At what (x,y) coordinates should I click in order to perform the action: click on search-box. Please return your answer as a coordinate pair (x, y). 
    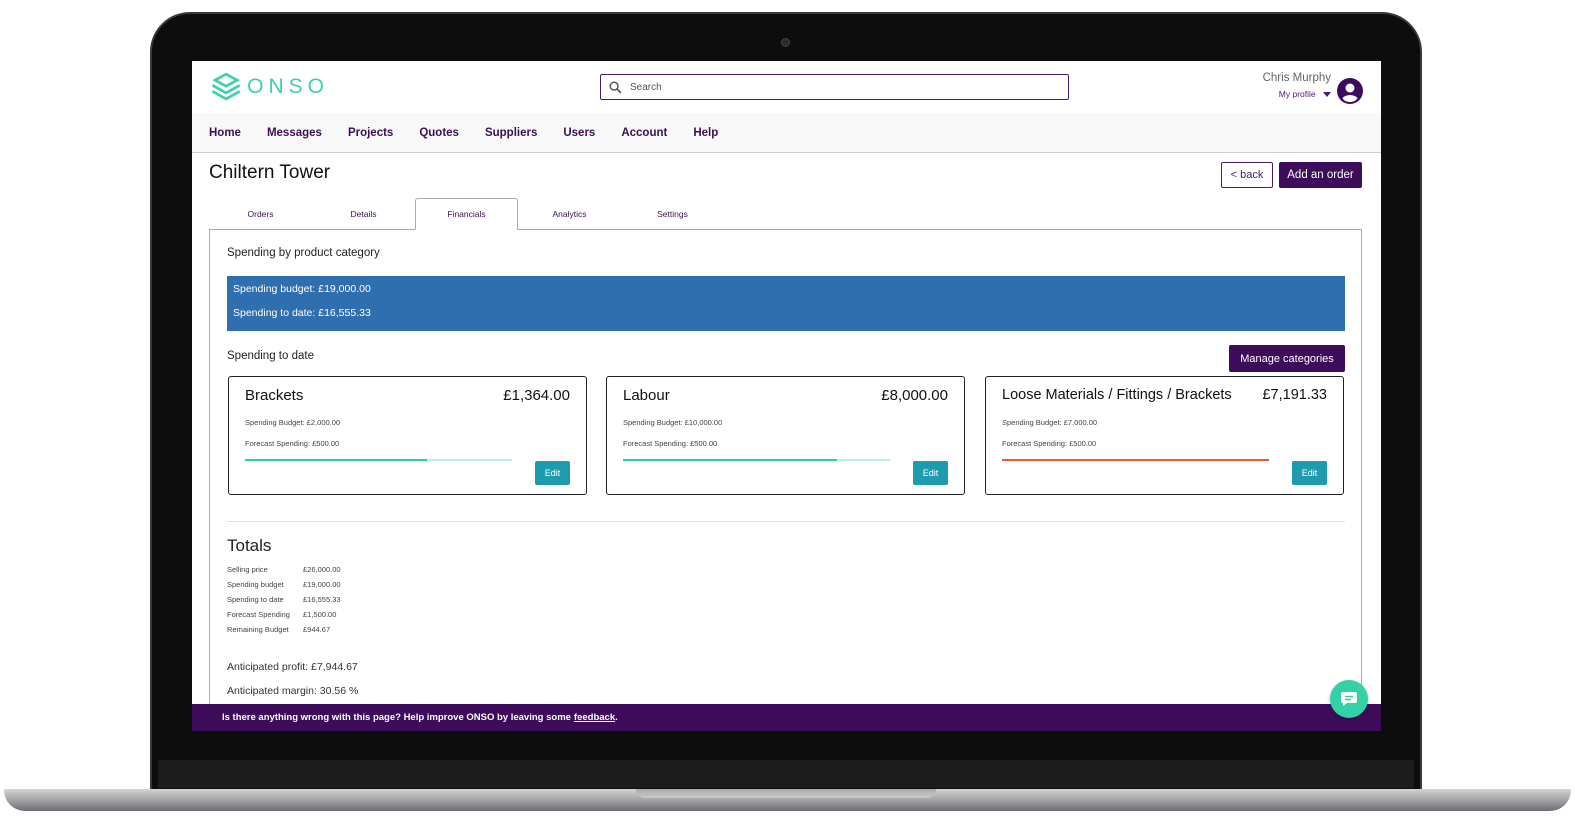
    Looking at the image, I should click on (834, 87).